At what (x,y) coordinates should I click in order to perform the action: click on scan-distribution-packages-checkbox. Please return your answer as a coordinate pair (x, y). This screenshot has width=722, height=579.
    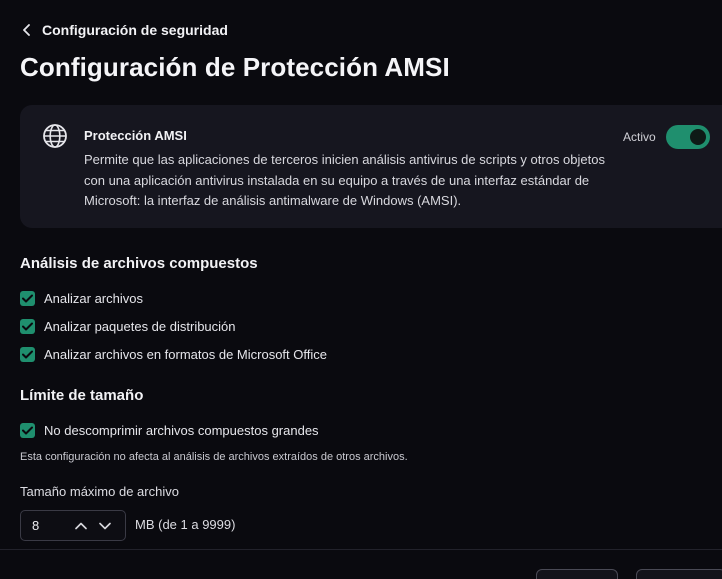
    Looking at the image, I should click on (27, 326).